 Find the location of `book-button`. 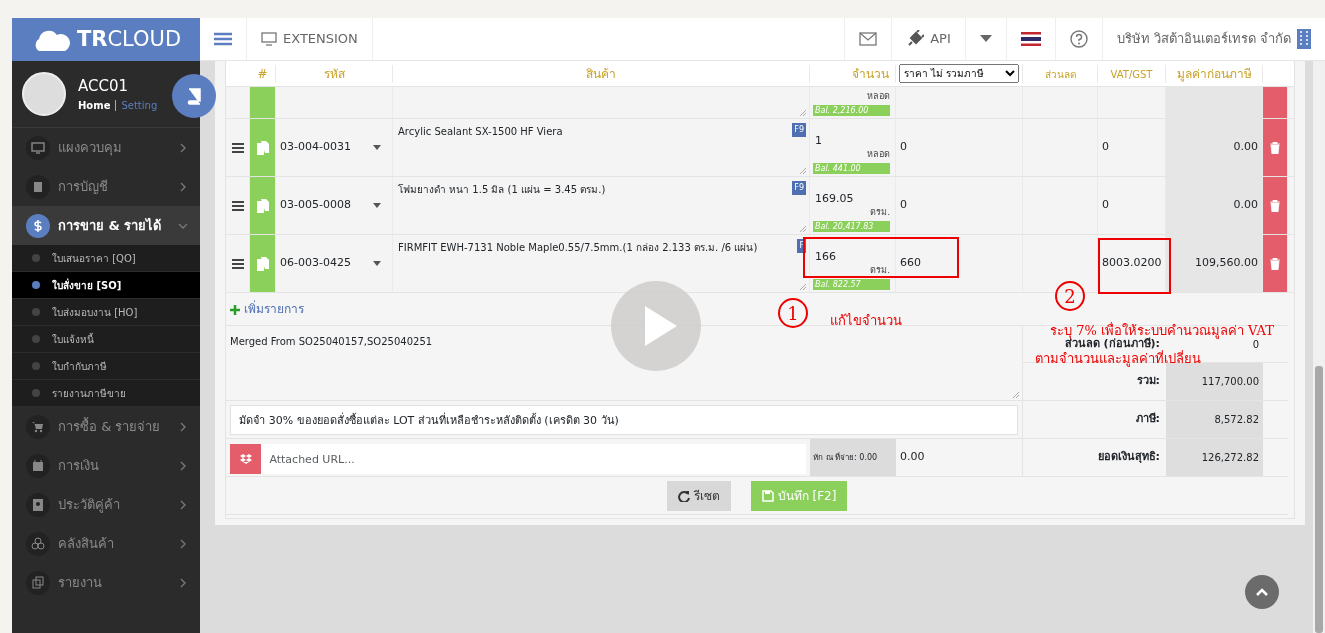

book-button is located at coordinates (194, 96).